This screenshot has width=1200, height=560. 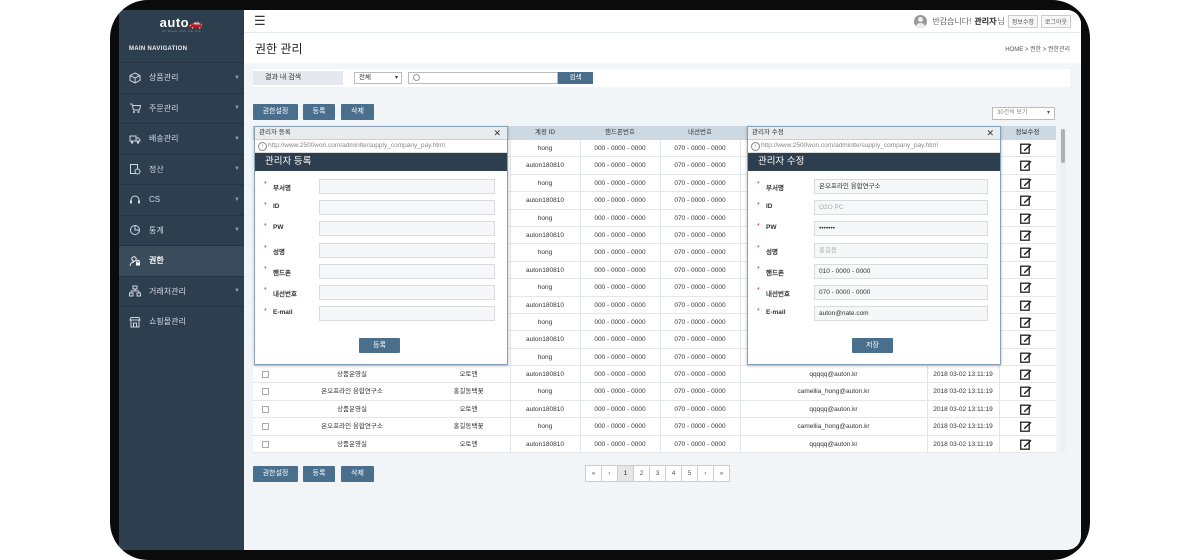 What do you see at coordinates (872, 345) in the screenshot?
I see `edit-save-button: 저장` at bounding box center [872, 345].